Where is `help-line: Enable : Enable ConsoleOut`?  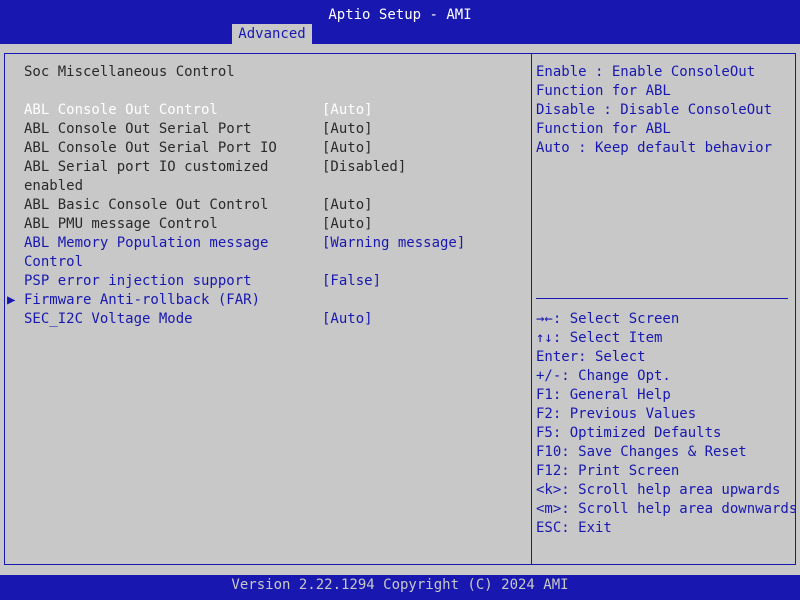
help-line: Enable : Enable ConsoleOut is located at coordinates (646, 72).